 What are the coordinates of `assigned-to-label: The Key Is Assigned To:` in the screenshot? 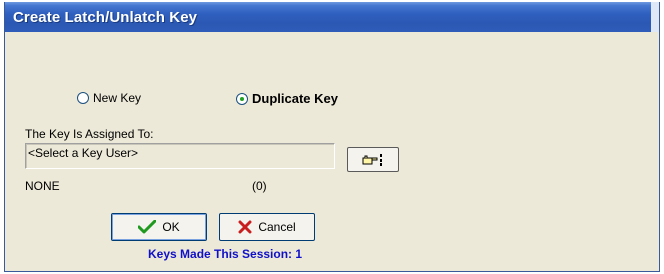 It's located at (89, 134).